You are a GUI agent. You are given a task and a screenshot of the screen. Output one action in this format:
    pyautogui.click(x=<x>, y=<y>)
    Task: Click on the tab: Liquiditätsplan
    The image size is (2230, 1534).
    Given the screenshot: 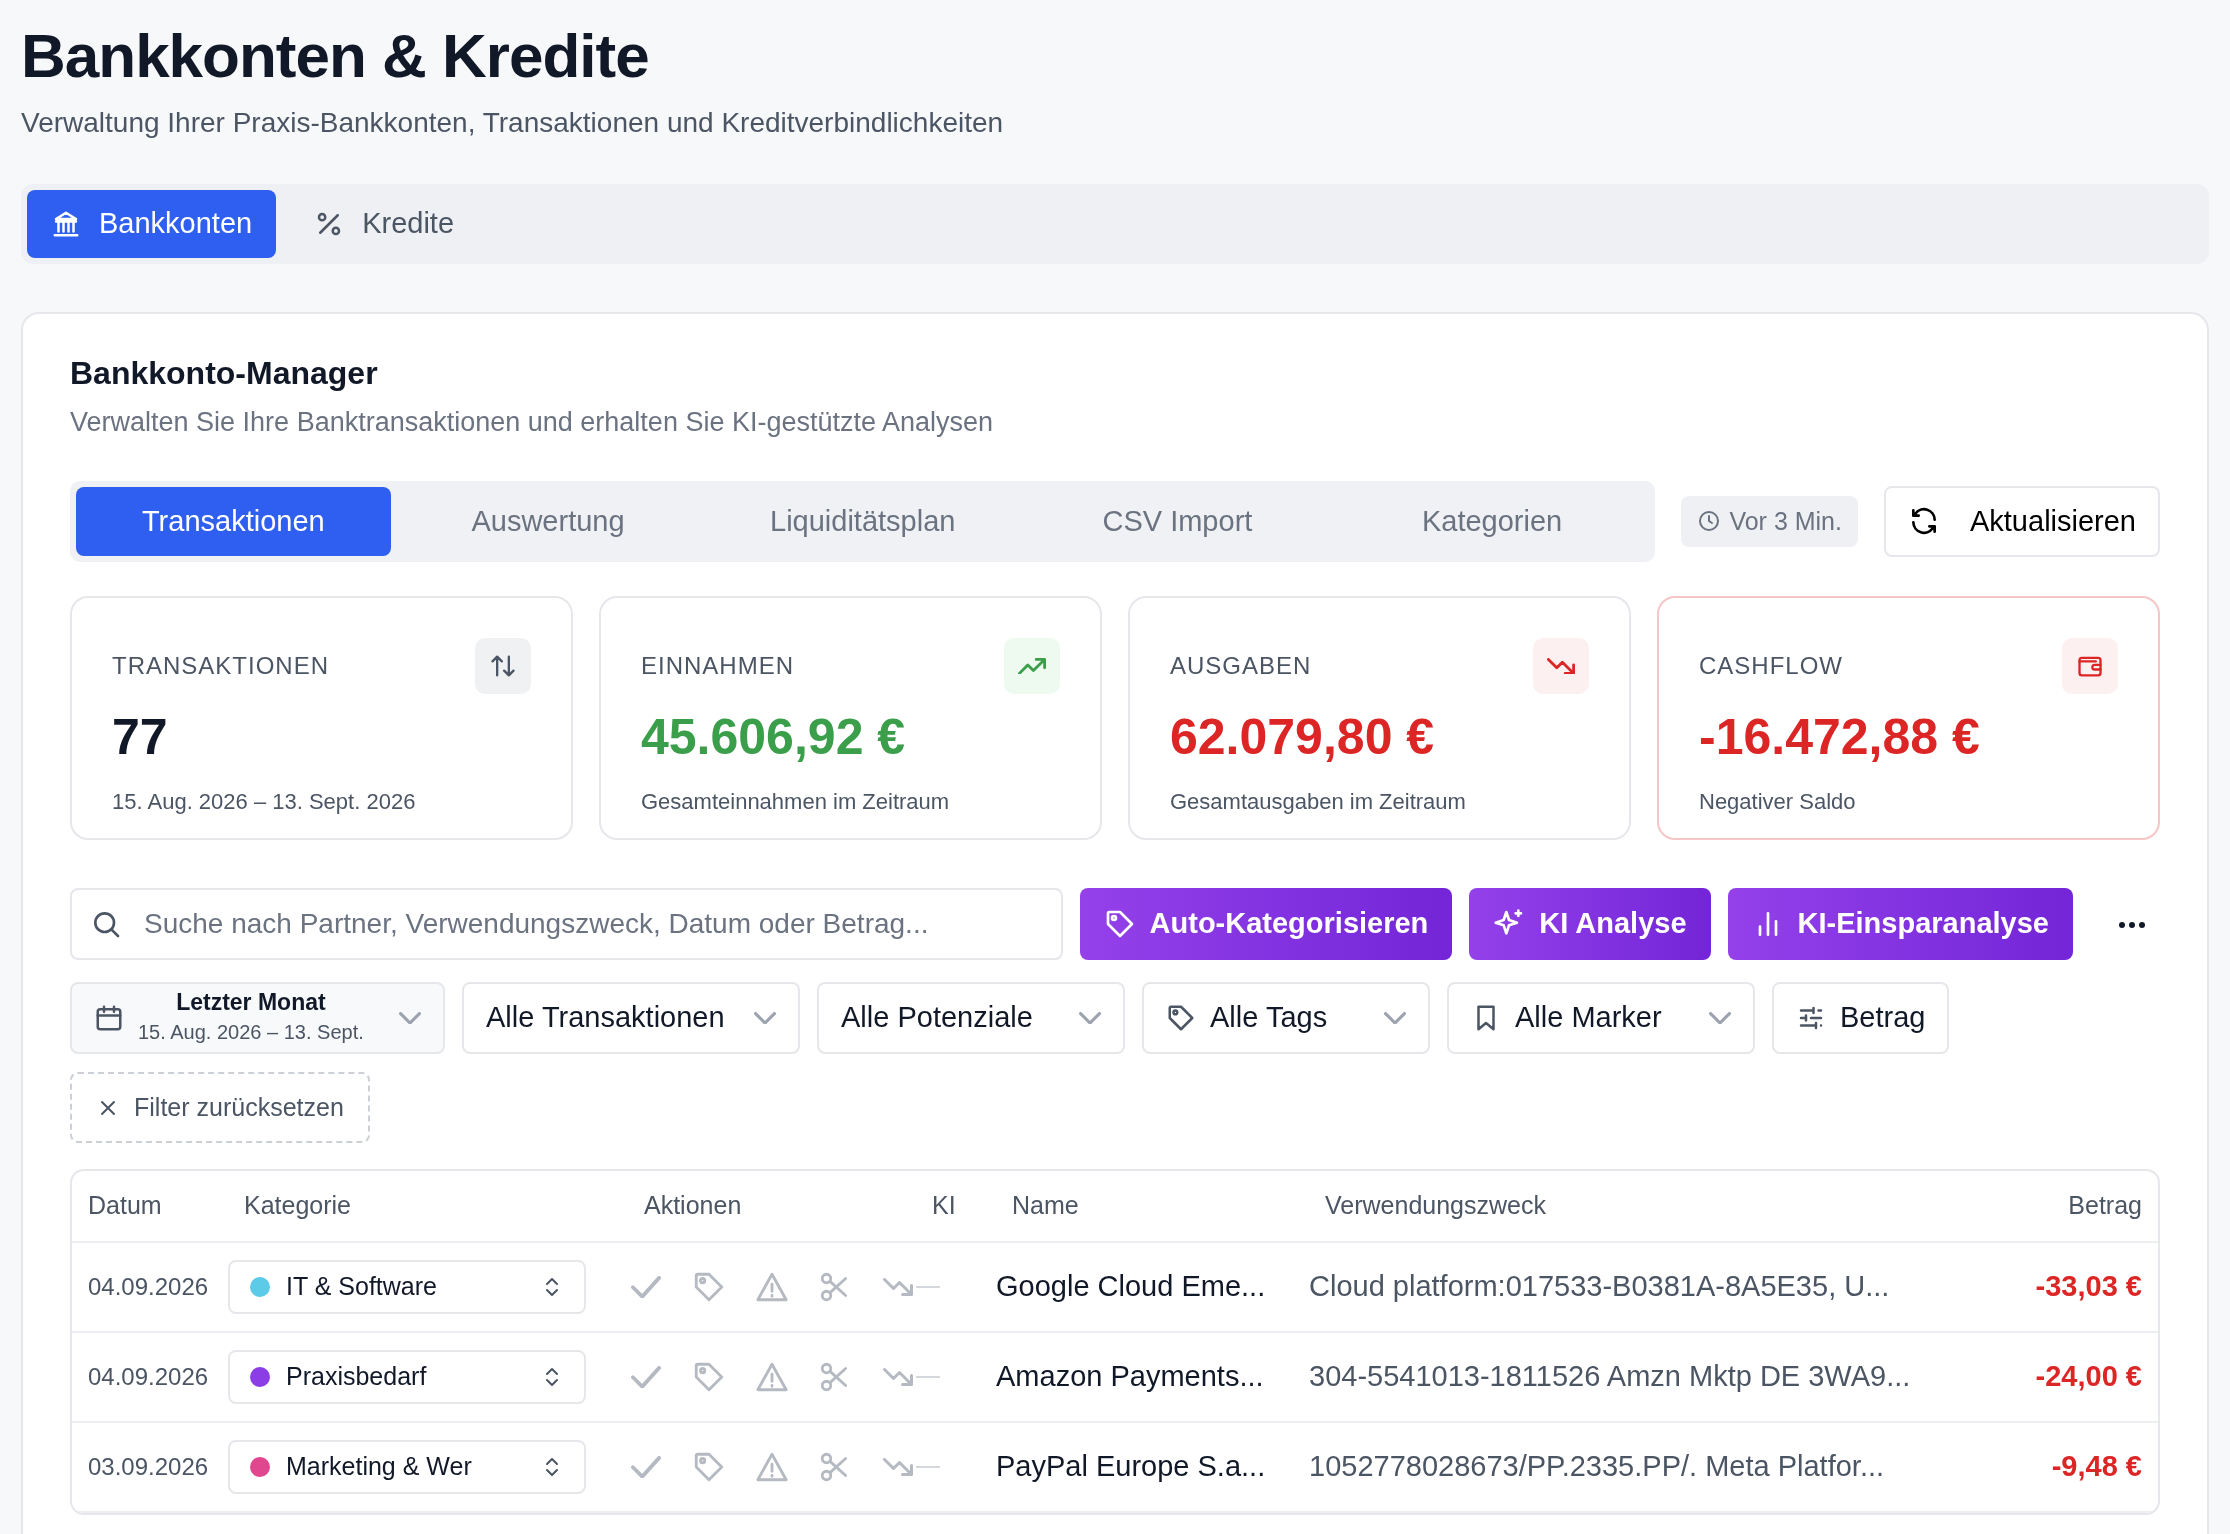 What is the action you would take?
    pyautogui.click(x=863, y=521)
    